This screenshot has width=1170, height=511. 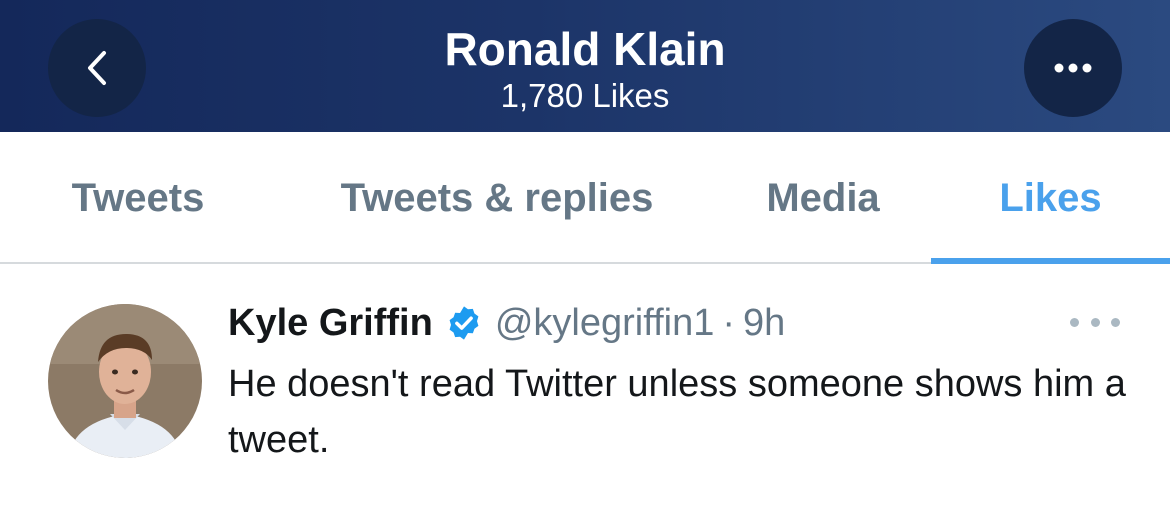 I want to click on tab-likes: Likes, so click(x=1050, y=198).